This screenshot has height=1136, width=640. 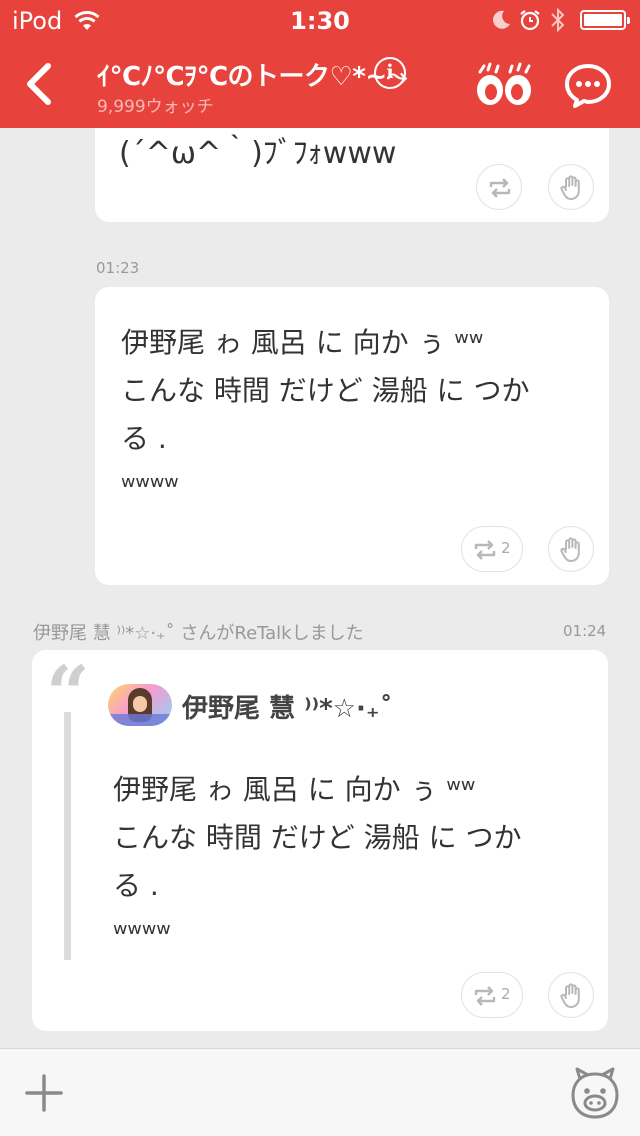 What do you see at coordinates (320, 1092) in the screenshot?
I see `bottom-bar` at bounding box center [320, 1092].